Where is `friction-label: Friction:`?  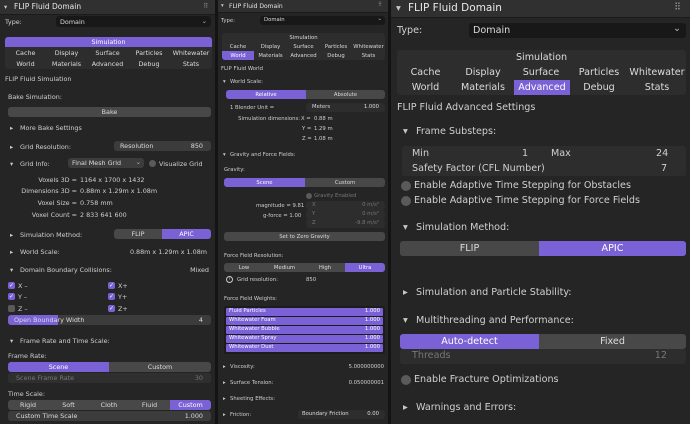 friction-label: Friction: is located at coordinates (240, 415).